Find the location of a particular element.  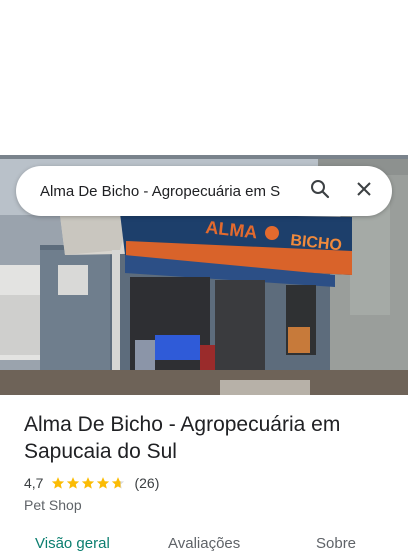

review-count: (26) is located at coordinates (146, 483).